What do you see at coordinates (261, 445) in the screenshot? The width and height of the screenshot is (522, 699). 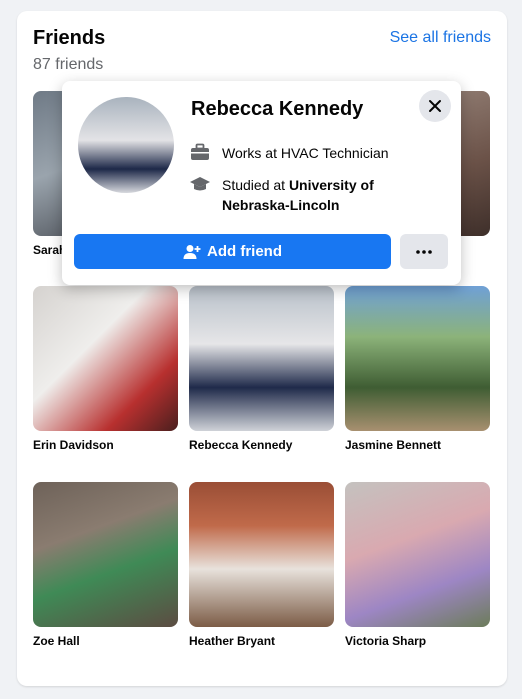 I see `friend-name: Rebecca Kennedy` at bounding box center [261, 445].